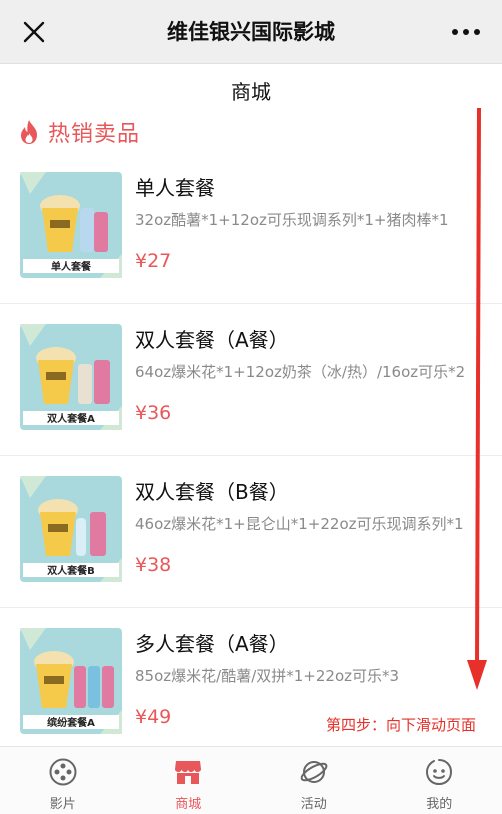 Image resolution: width=502 pixels, height=814 pixels. Describe the element at coordinates (71, 266) in the screenshot. I see `product-badge: 单人套餐` at that location.